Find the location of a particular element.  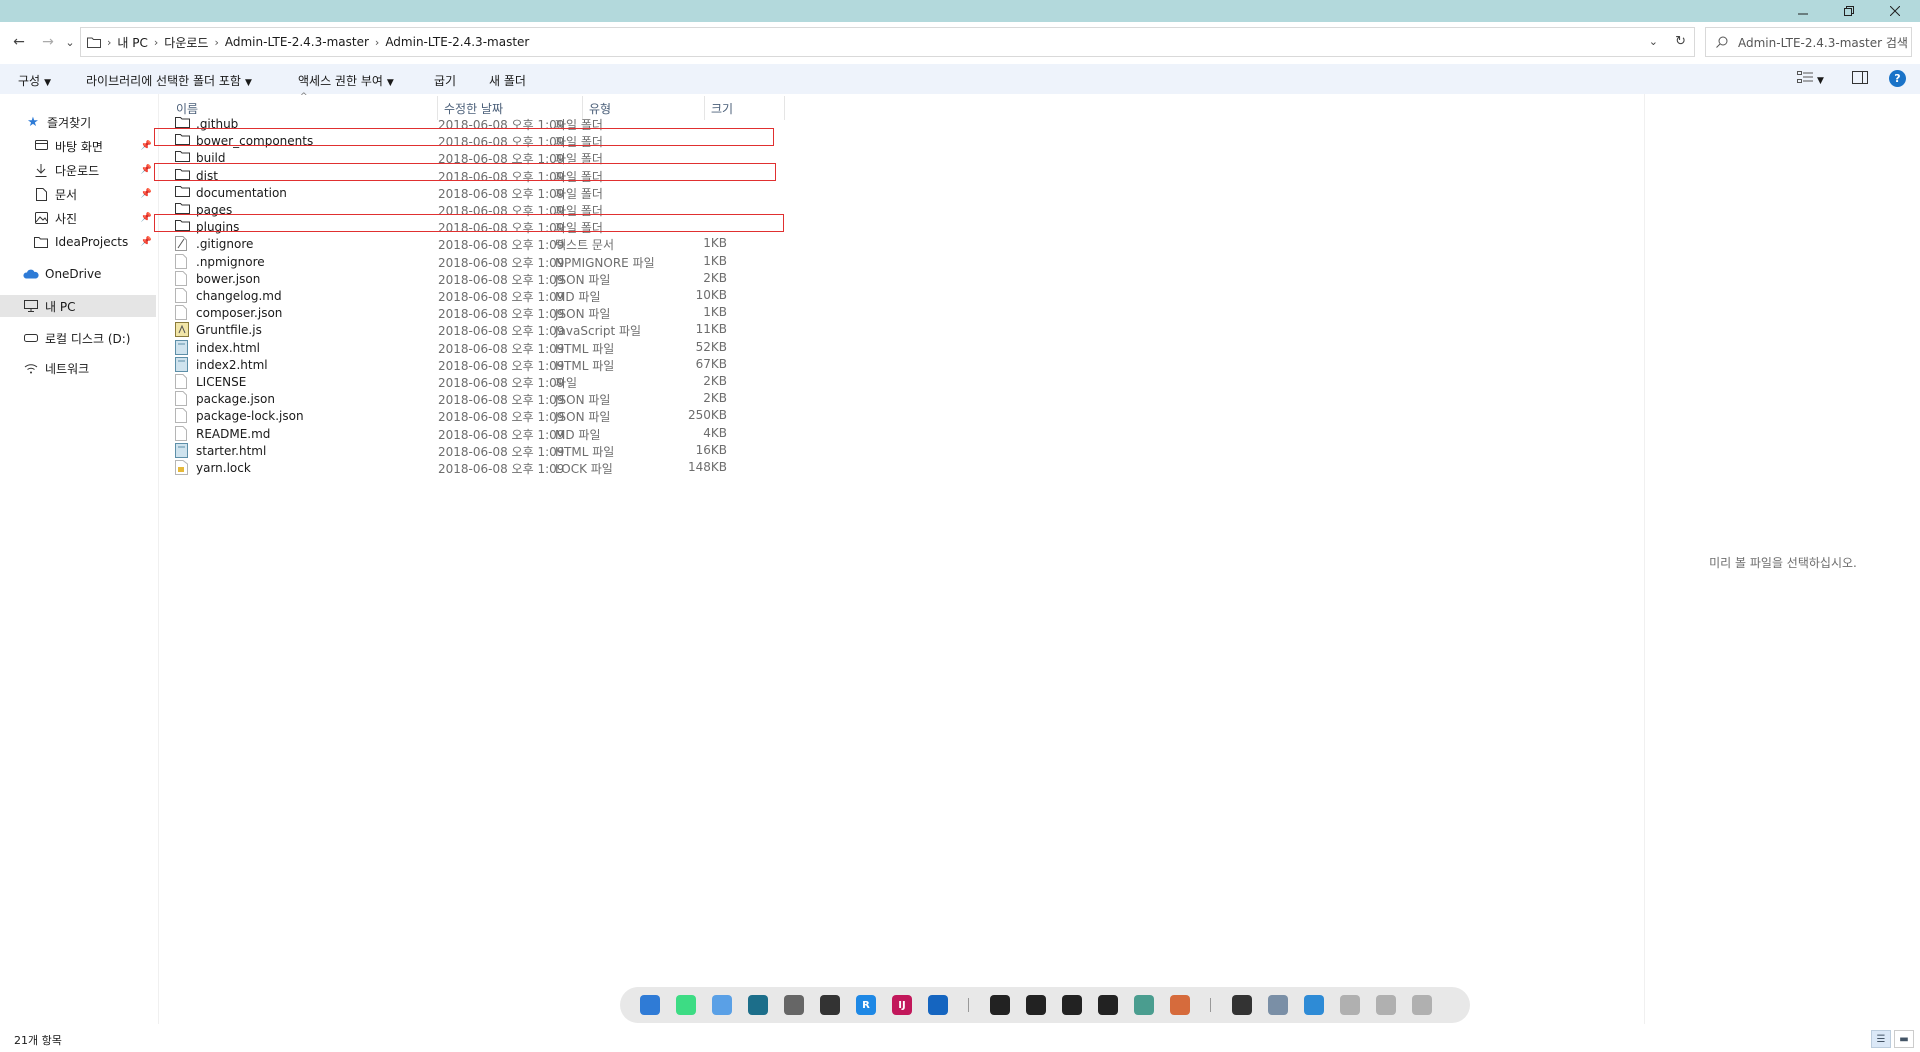

shark-icon is located at coordinates (758, 1005).